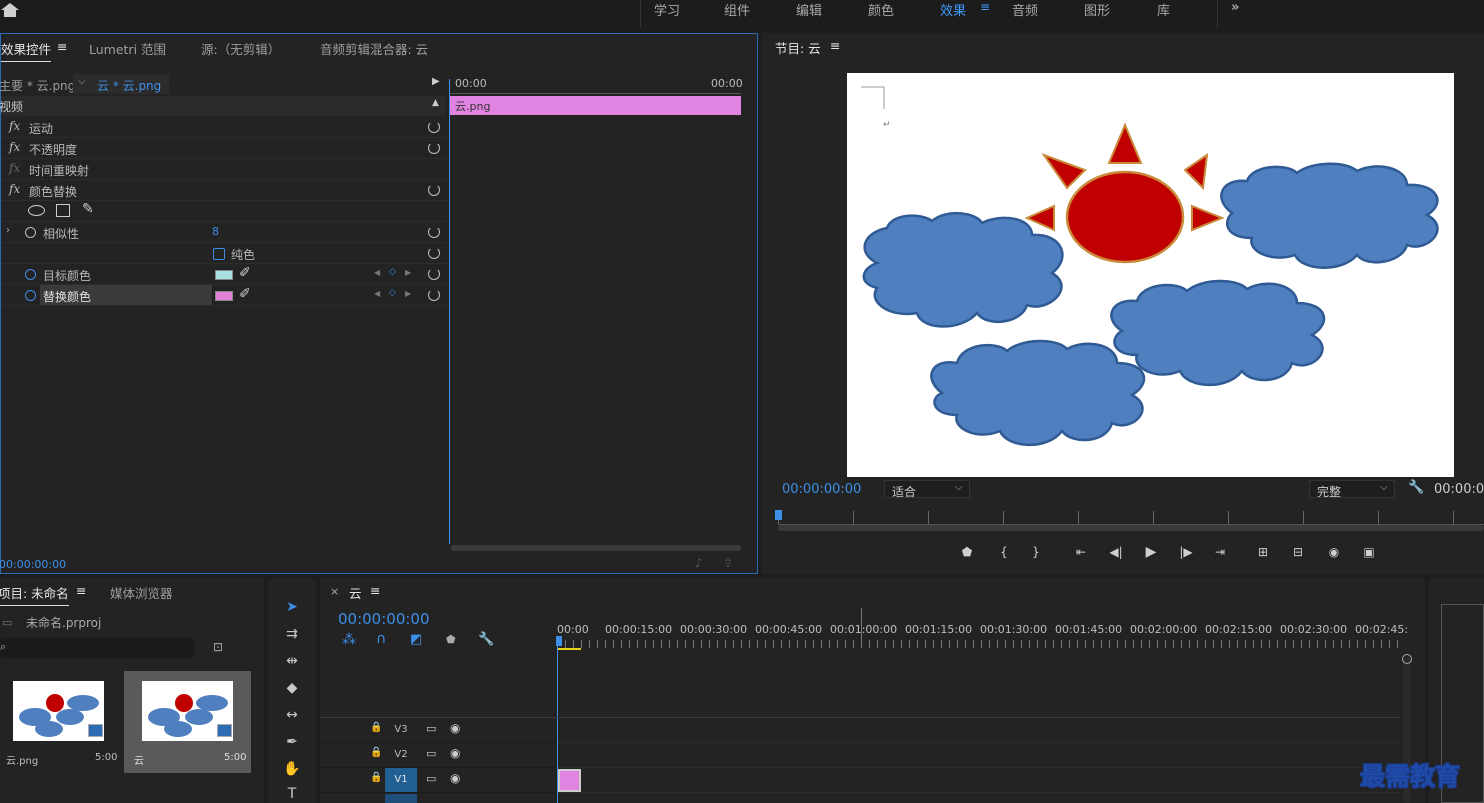 The height and width of the screenshot is (803, 1484). I want to click on ws-tab-audio: 音频, so click(1025, 9).